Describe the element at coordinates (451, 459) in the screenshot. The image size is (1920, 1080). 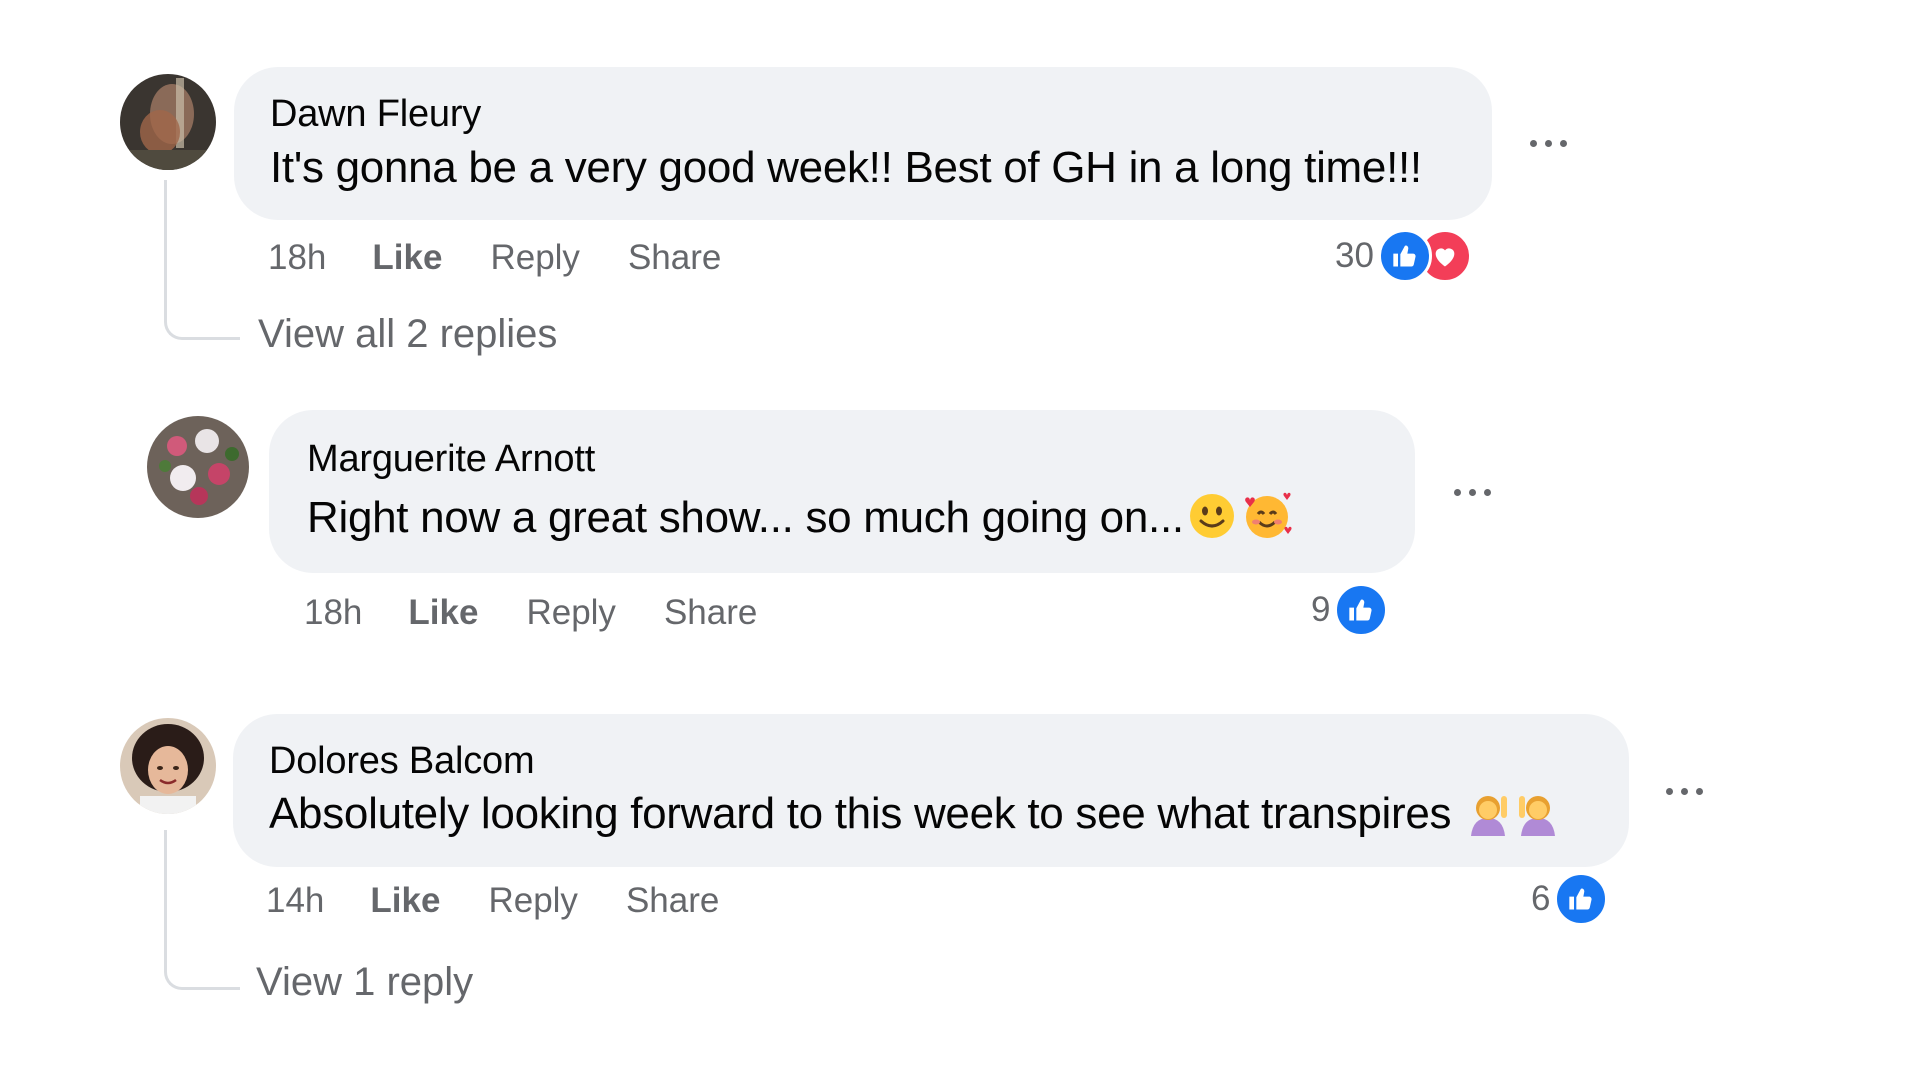
I see `comment-author: Marguerite Arnott` at that location.